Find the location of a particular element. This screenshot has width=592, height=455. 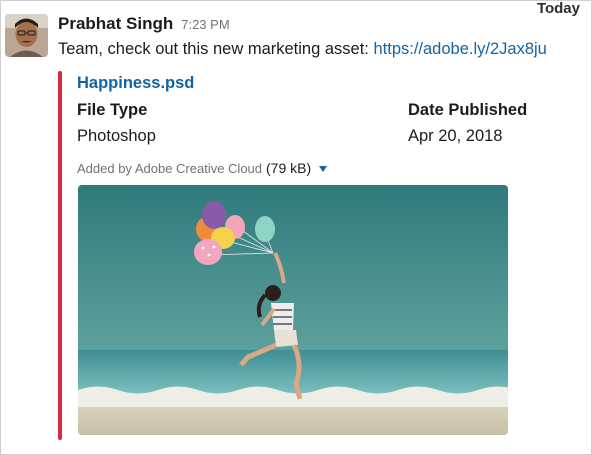

message-header: Prabhat Singh 7:23 PM is located at coordinates (144, 24).